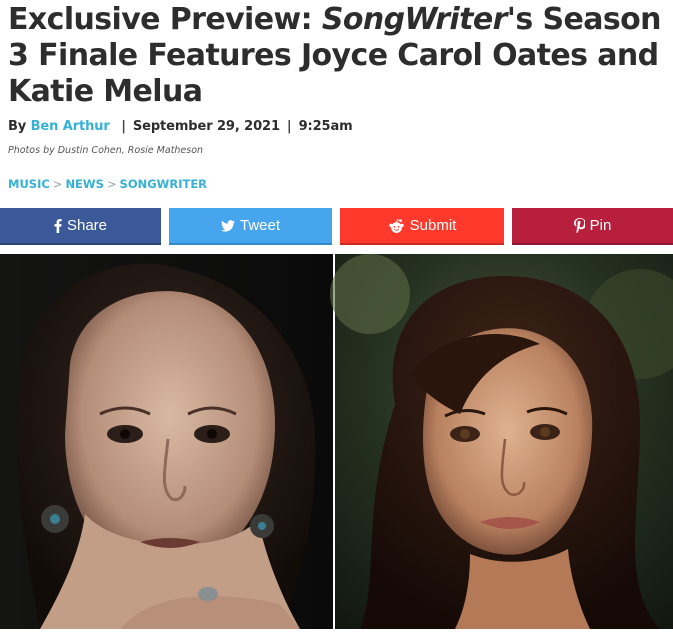 The image size is (673, 633). What do you see at coordinates (58, 225) in the screenshot?
I see `facebook-icon` at bounding box center [58, 225].